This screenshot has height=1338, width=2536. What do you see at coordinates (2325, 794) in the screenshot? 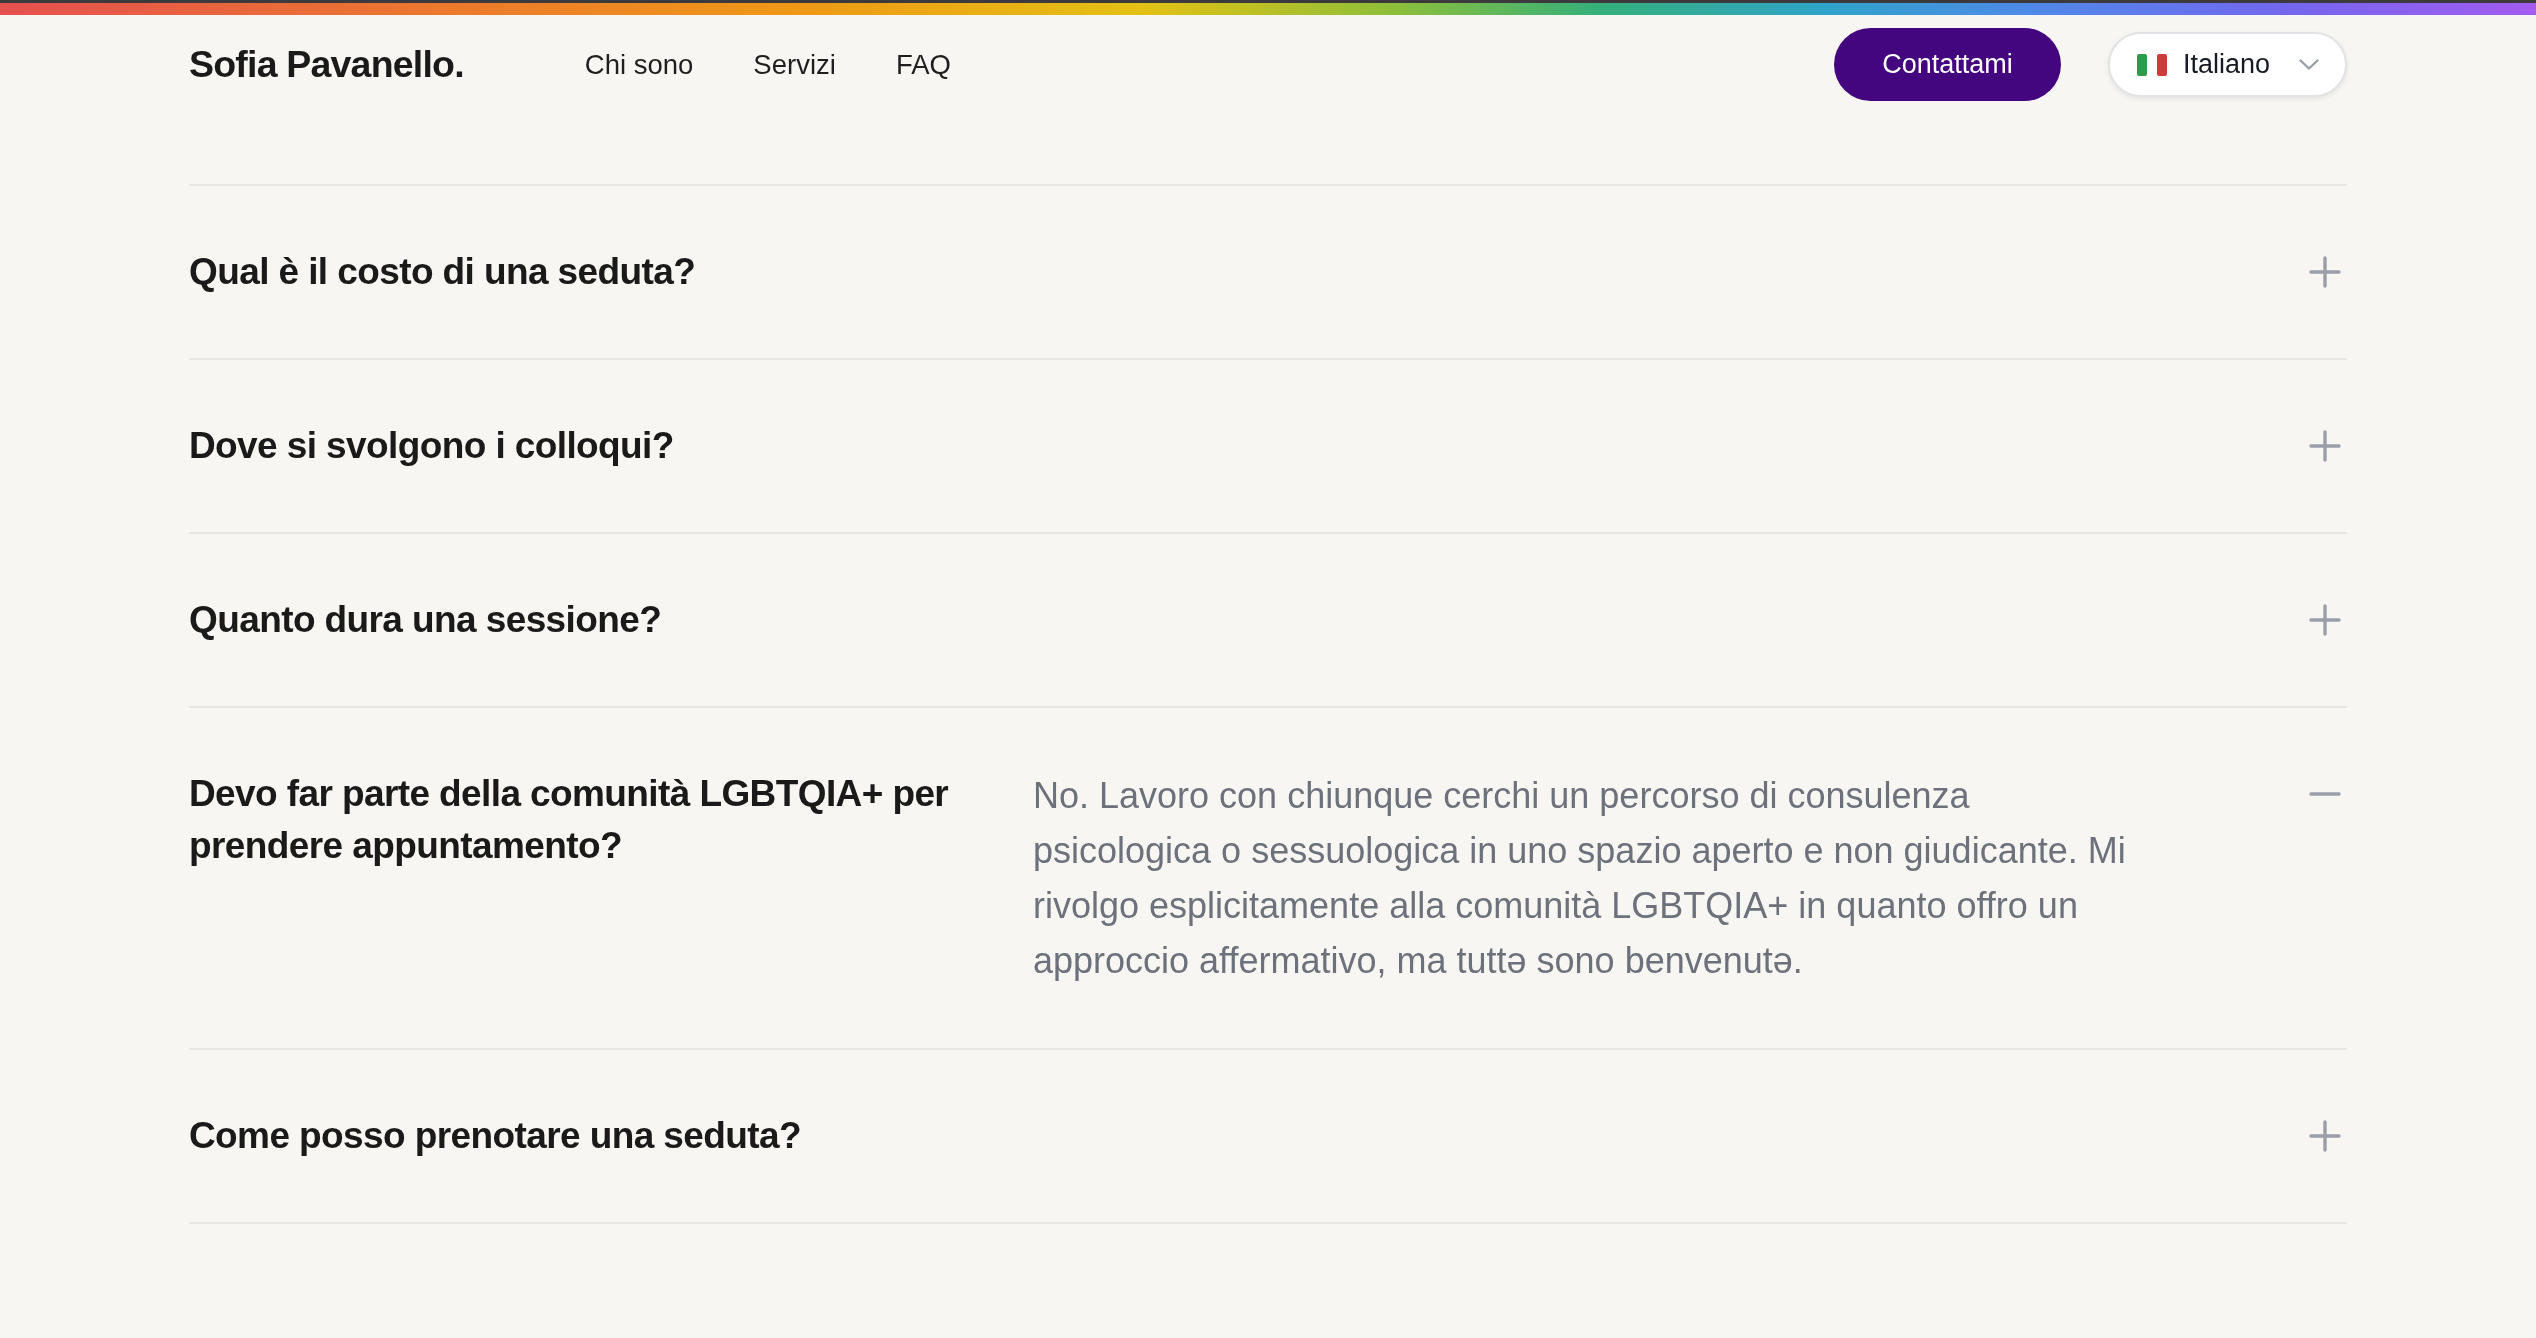
I see `minus-icon` at bounding box center [2325, 794].